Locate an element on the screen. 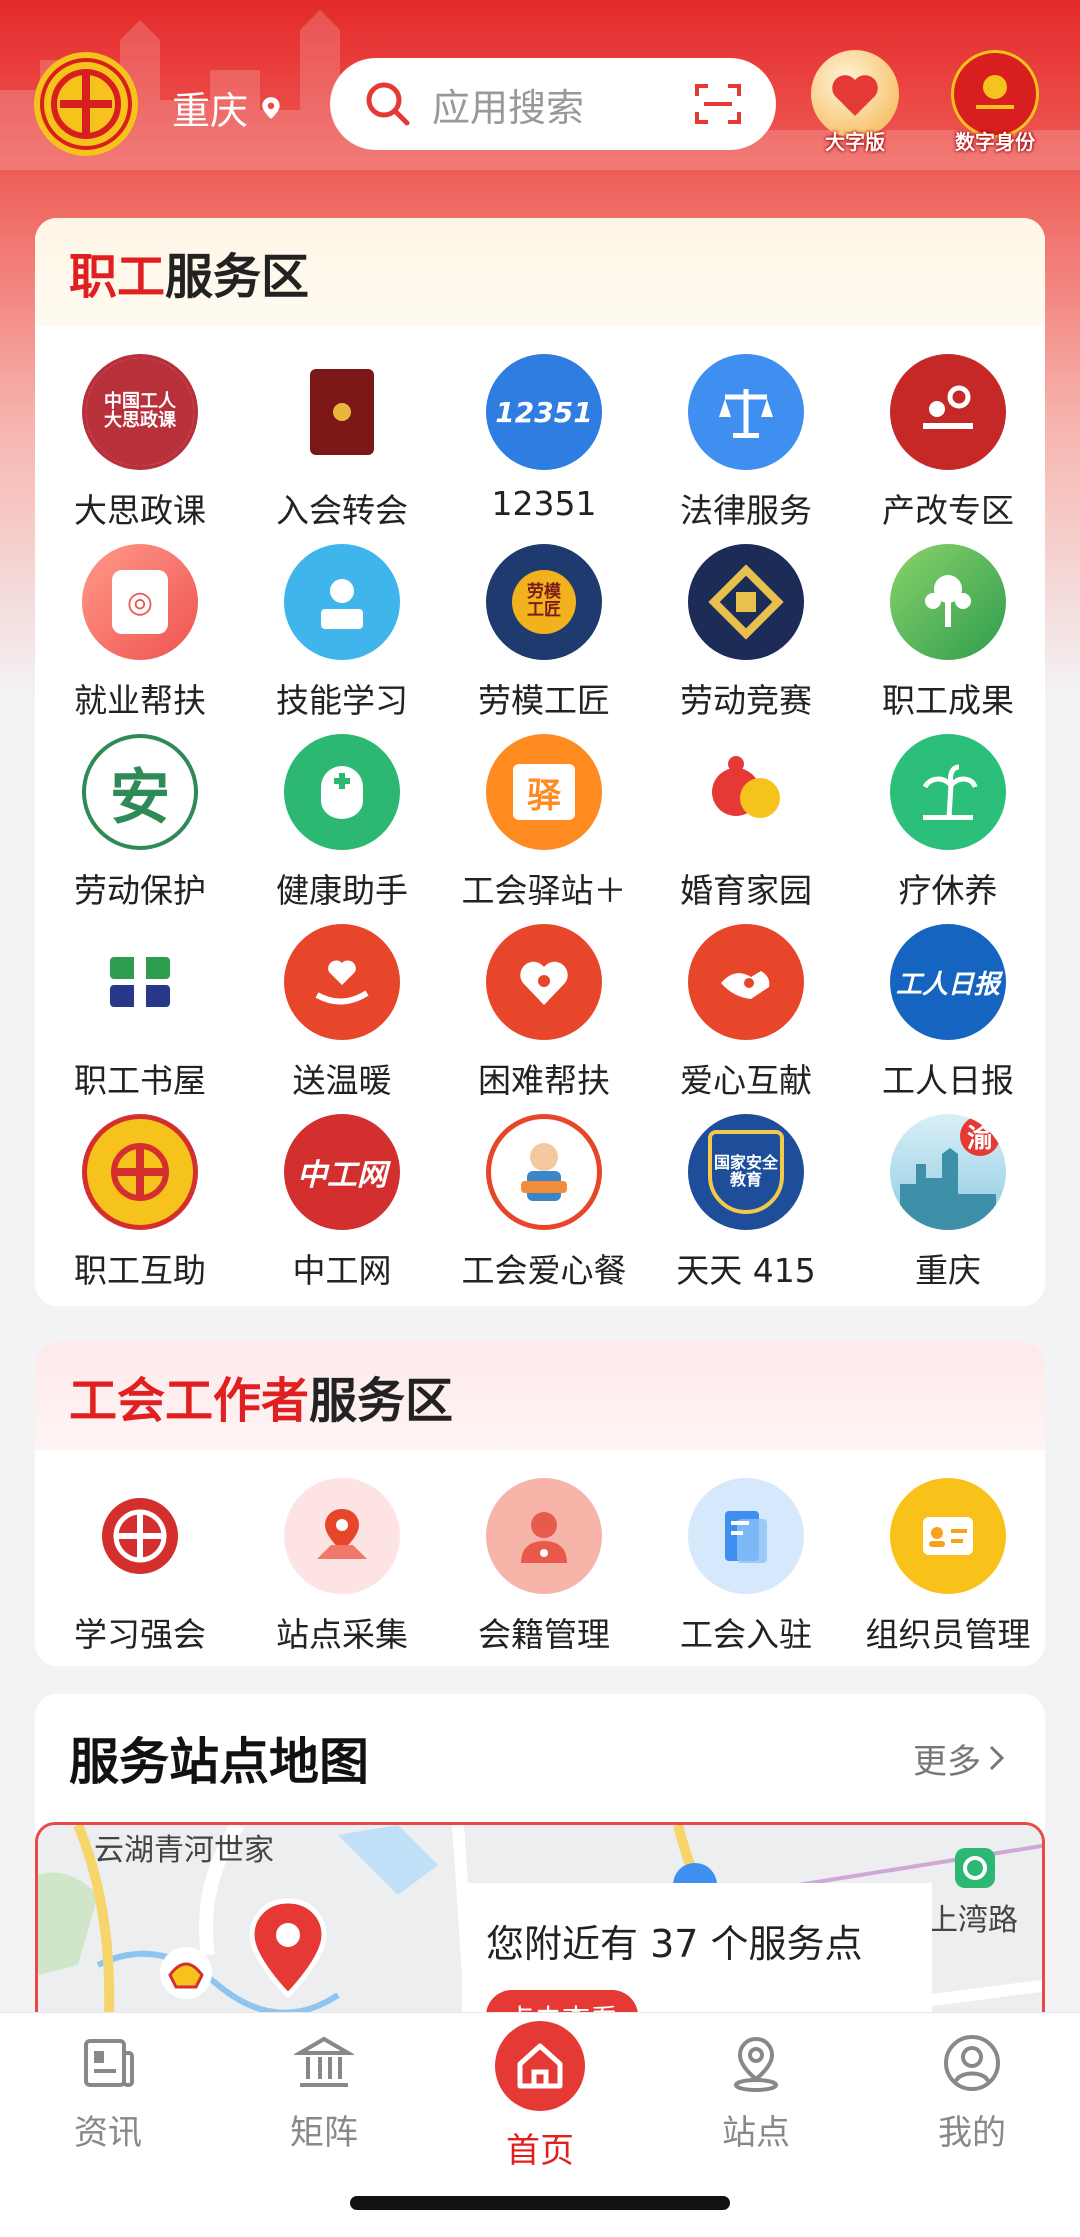 This screenshot has height=2237, width=1080. grid-item-workers-daily: 工人日报 工人日报 is located at coordinates (946, 1019).